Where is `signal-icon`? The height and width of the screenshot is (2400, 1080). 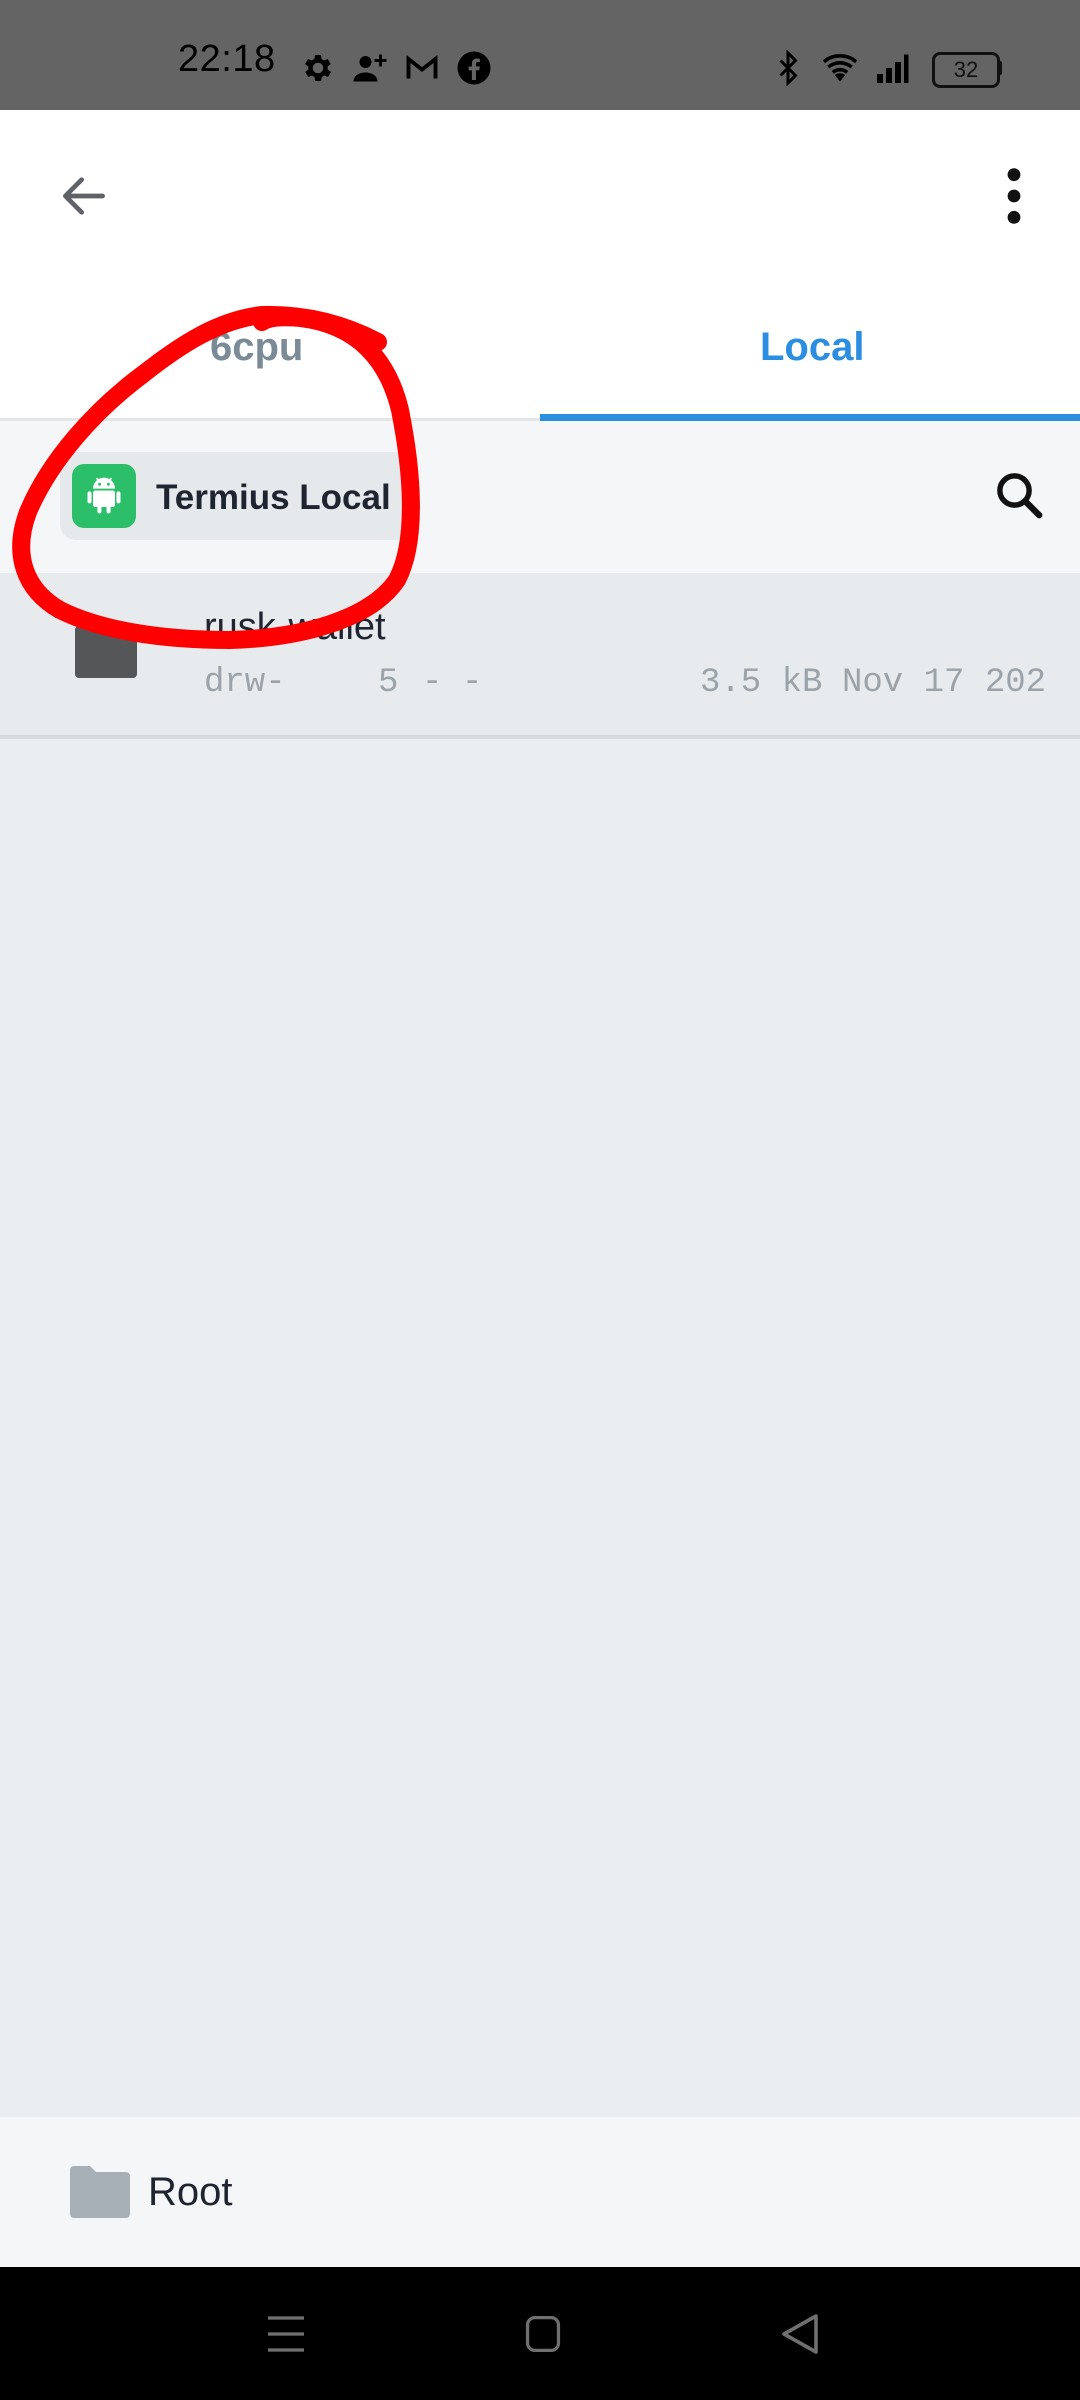 signal-icon is located at coordinates (893, 68).